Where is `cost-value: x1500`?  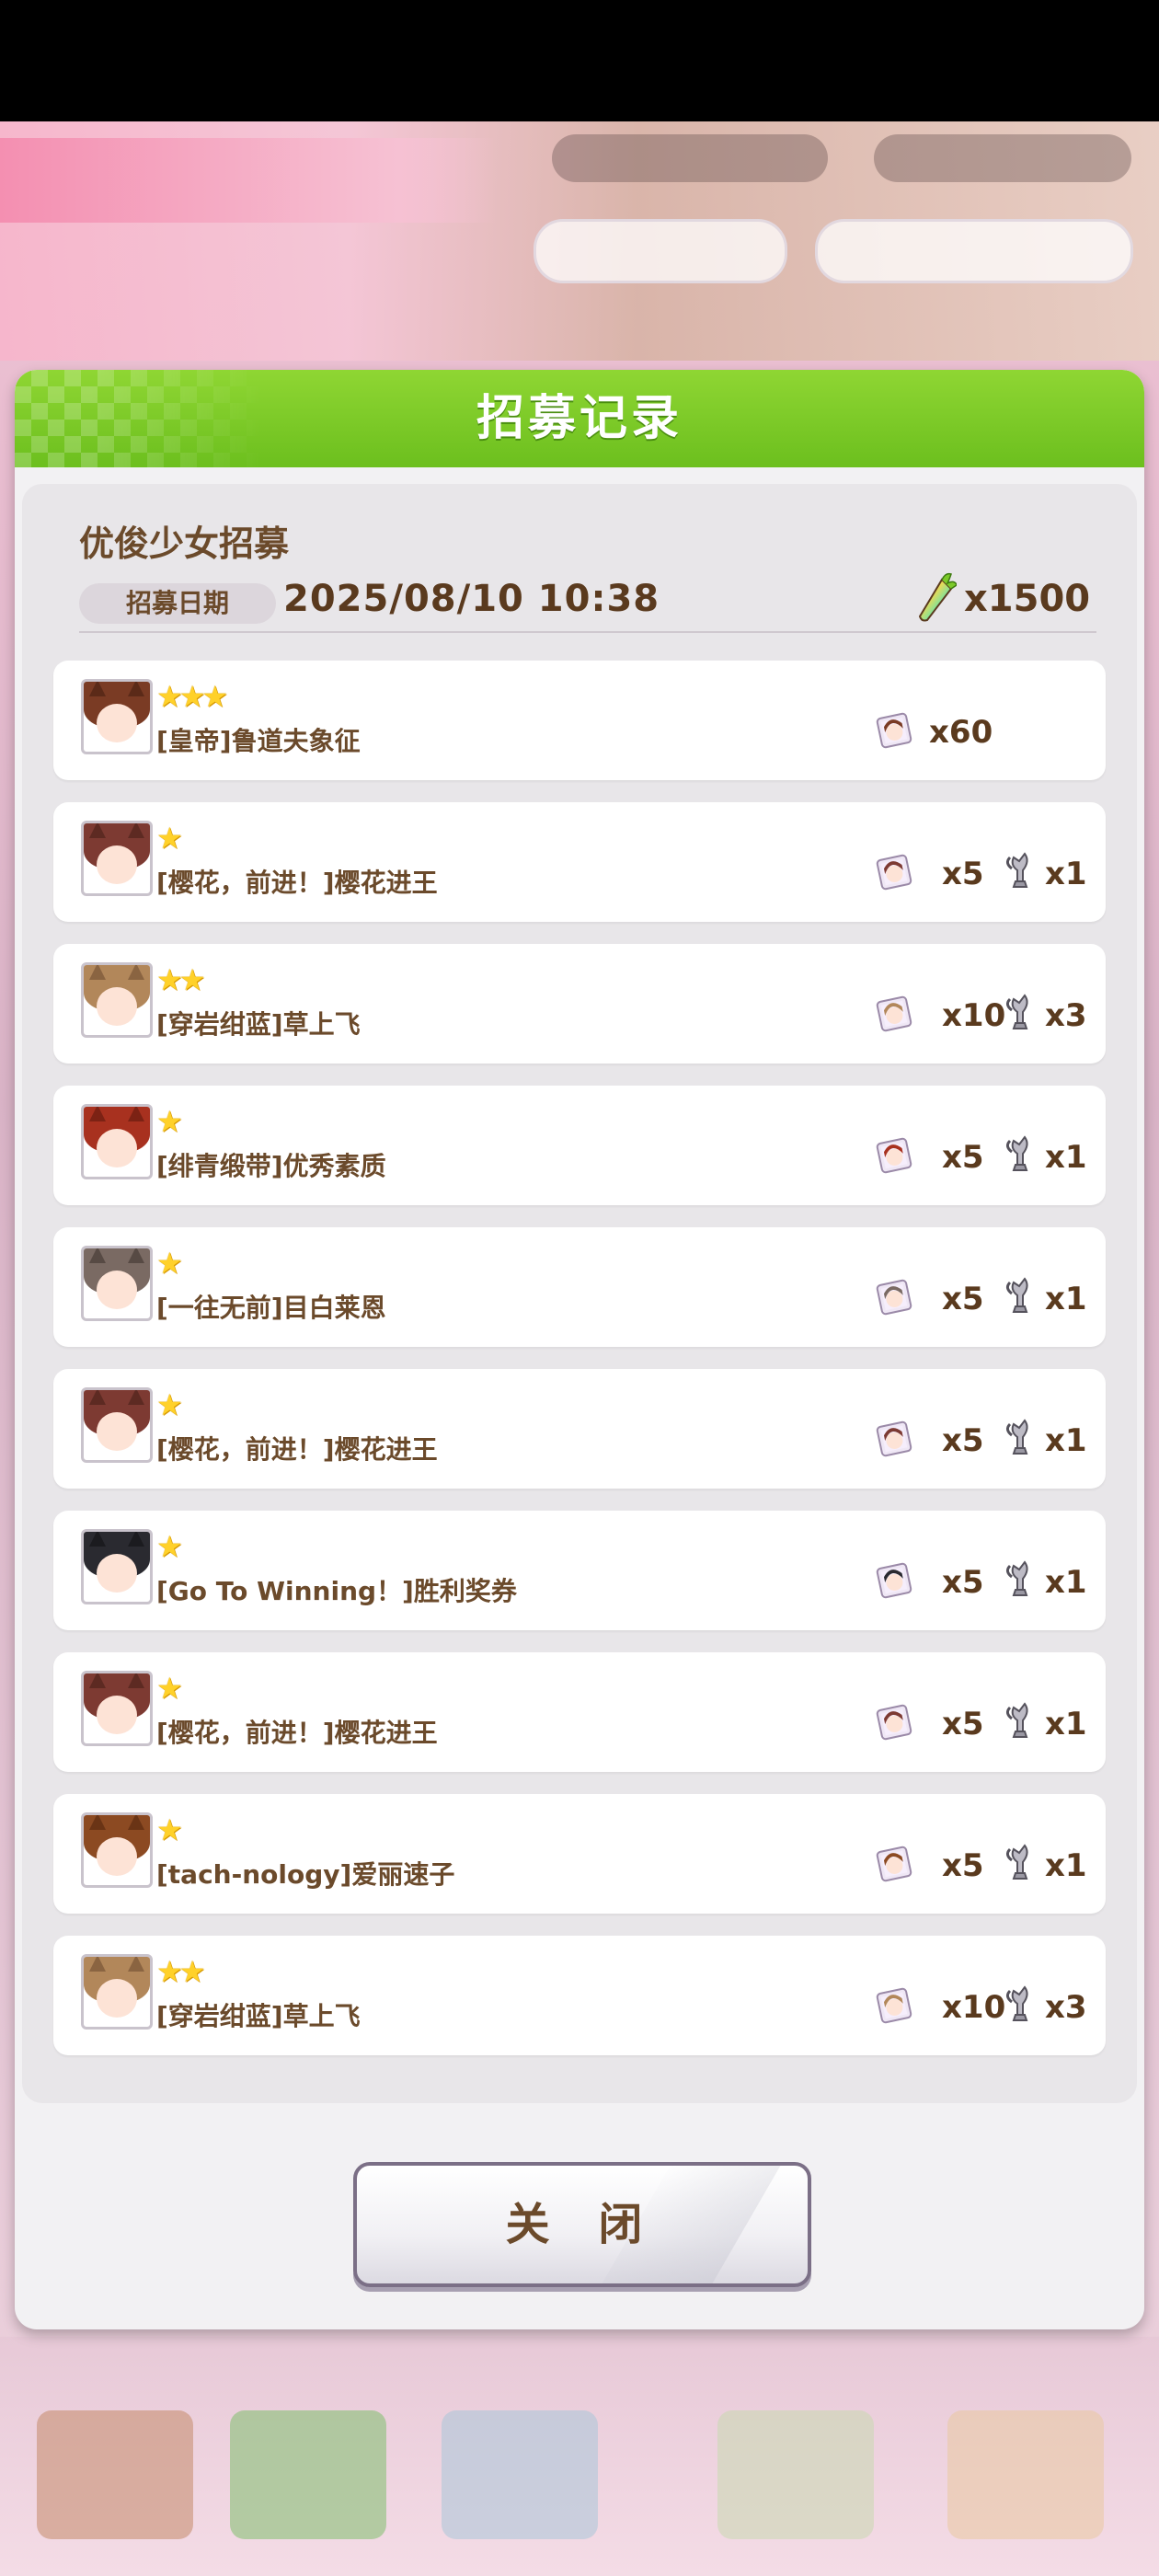 cost-value: x1500 is located at coordinates (1027, 599).